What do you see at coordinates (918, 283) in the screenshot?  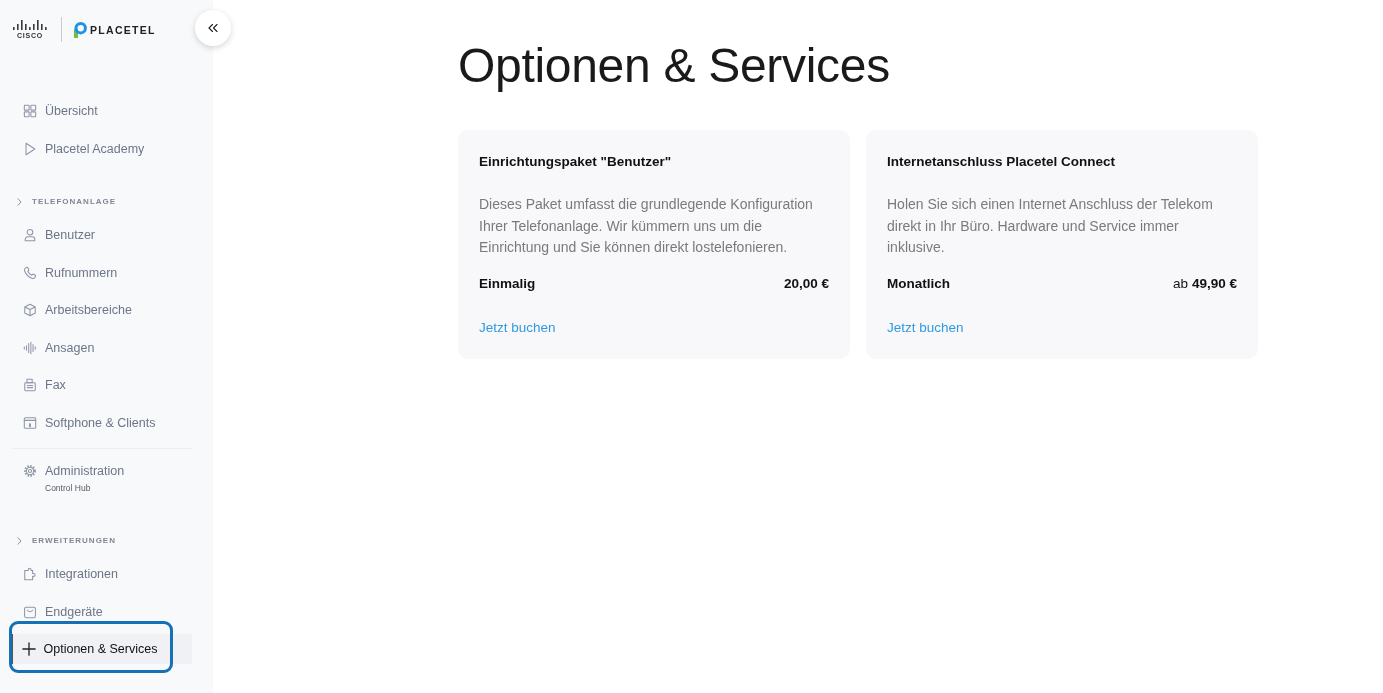 I see `billing-label: Monatlich` at bounding box center [918, 283].